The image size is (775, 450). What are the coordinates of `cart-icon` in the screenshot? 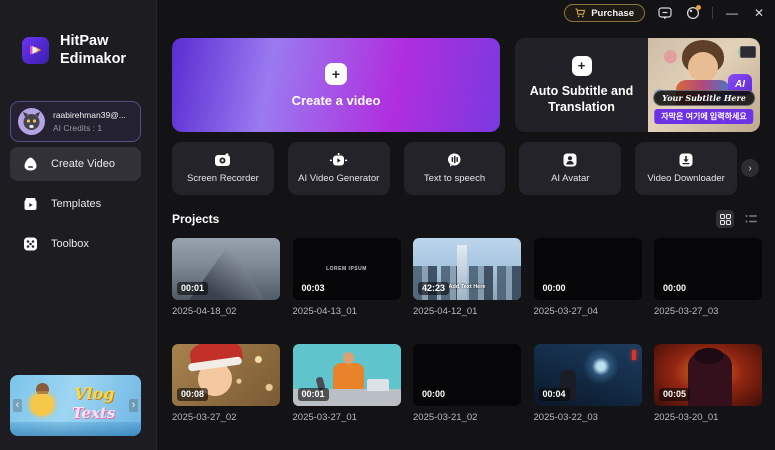 It's located at (580, 13).